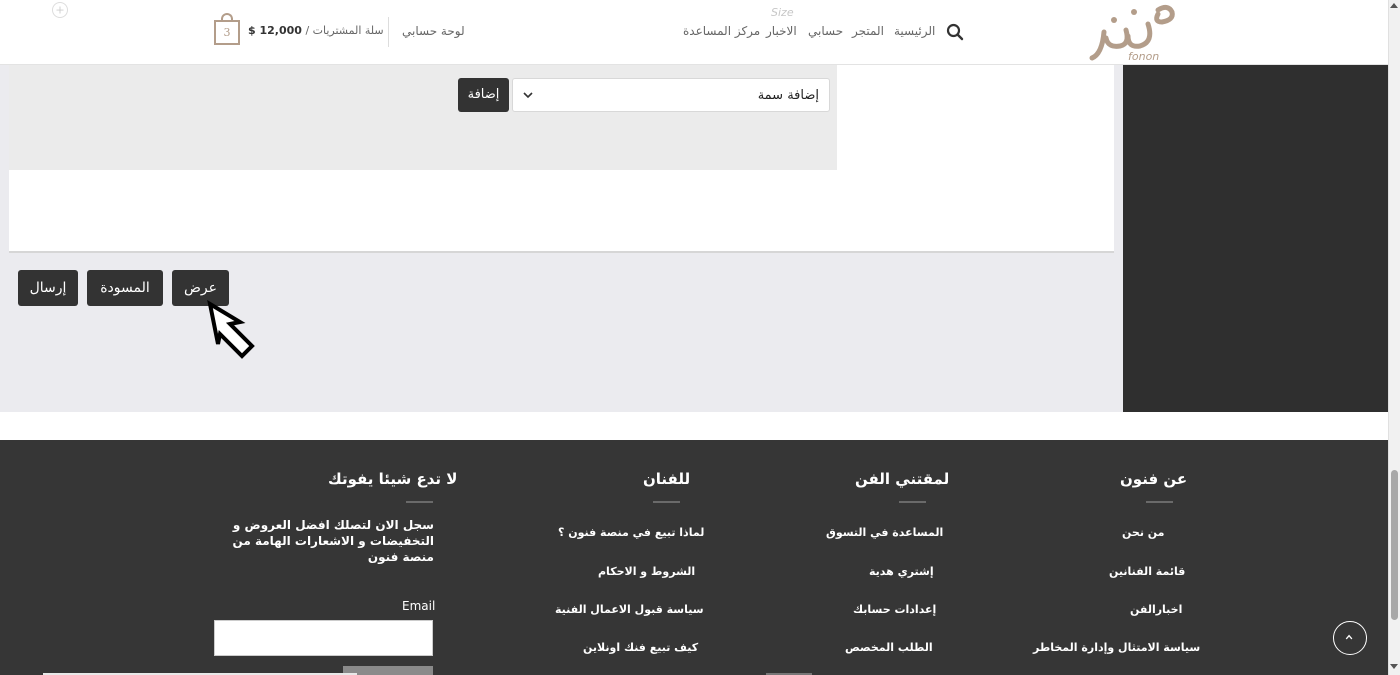 The height and width of the screenshot is (675, 1400). I want to click on footer-link-compliance: سياسة الامتثال وإدارة المخاطر, so click(1116, 647).